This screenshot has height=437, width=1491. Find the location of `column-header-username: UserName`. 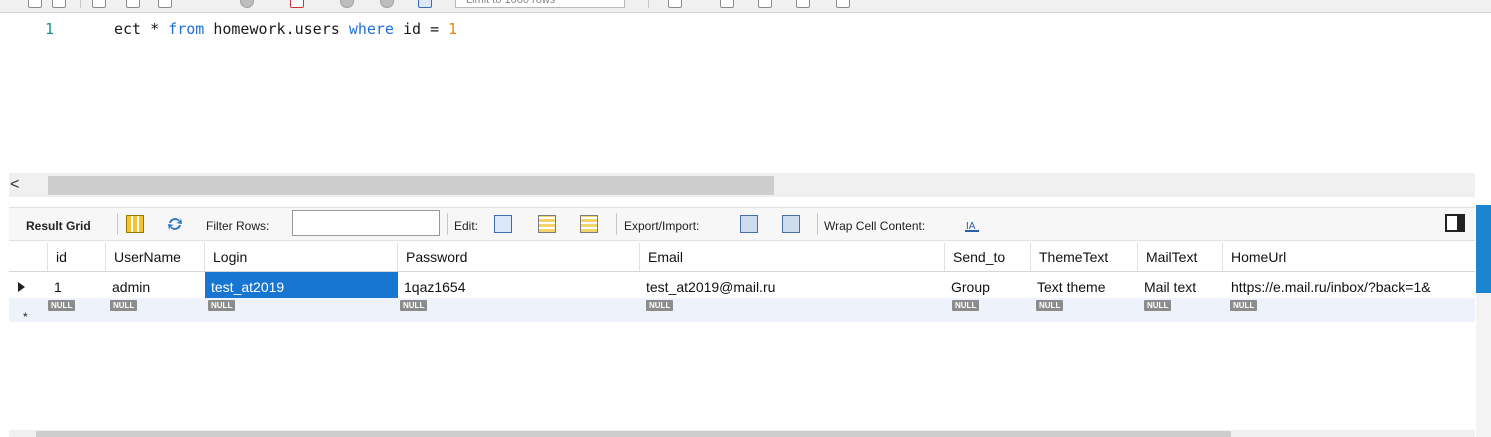

column-header-username: UserName is located at coordinates (155, 257).